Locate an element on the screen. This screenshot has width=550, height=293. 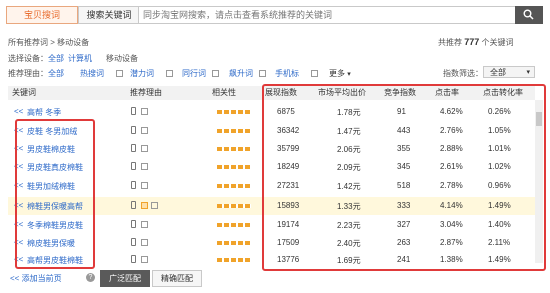
search-icon is located at coordinates (528, 14).